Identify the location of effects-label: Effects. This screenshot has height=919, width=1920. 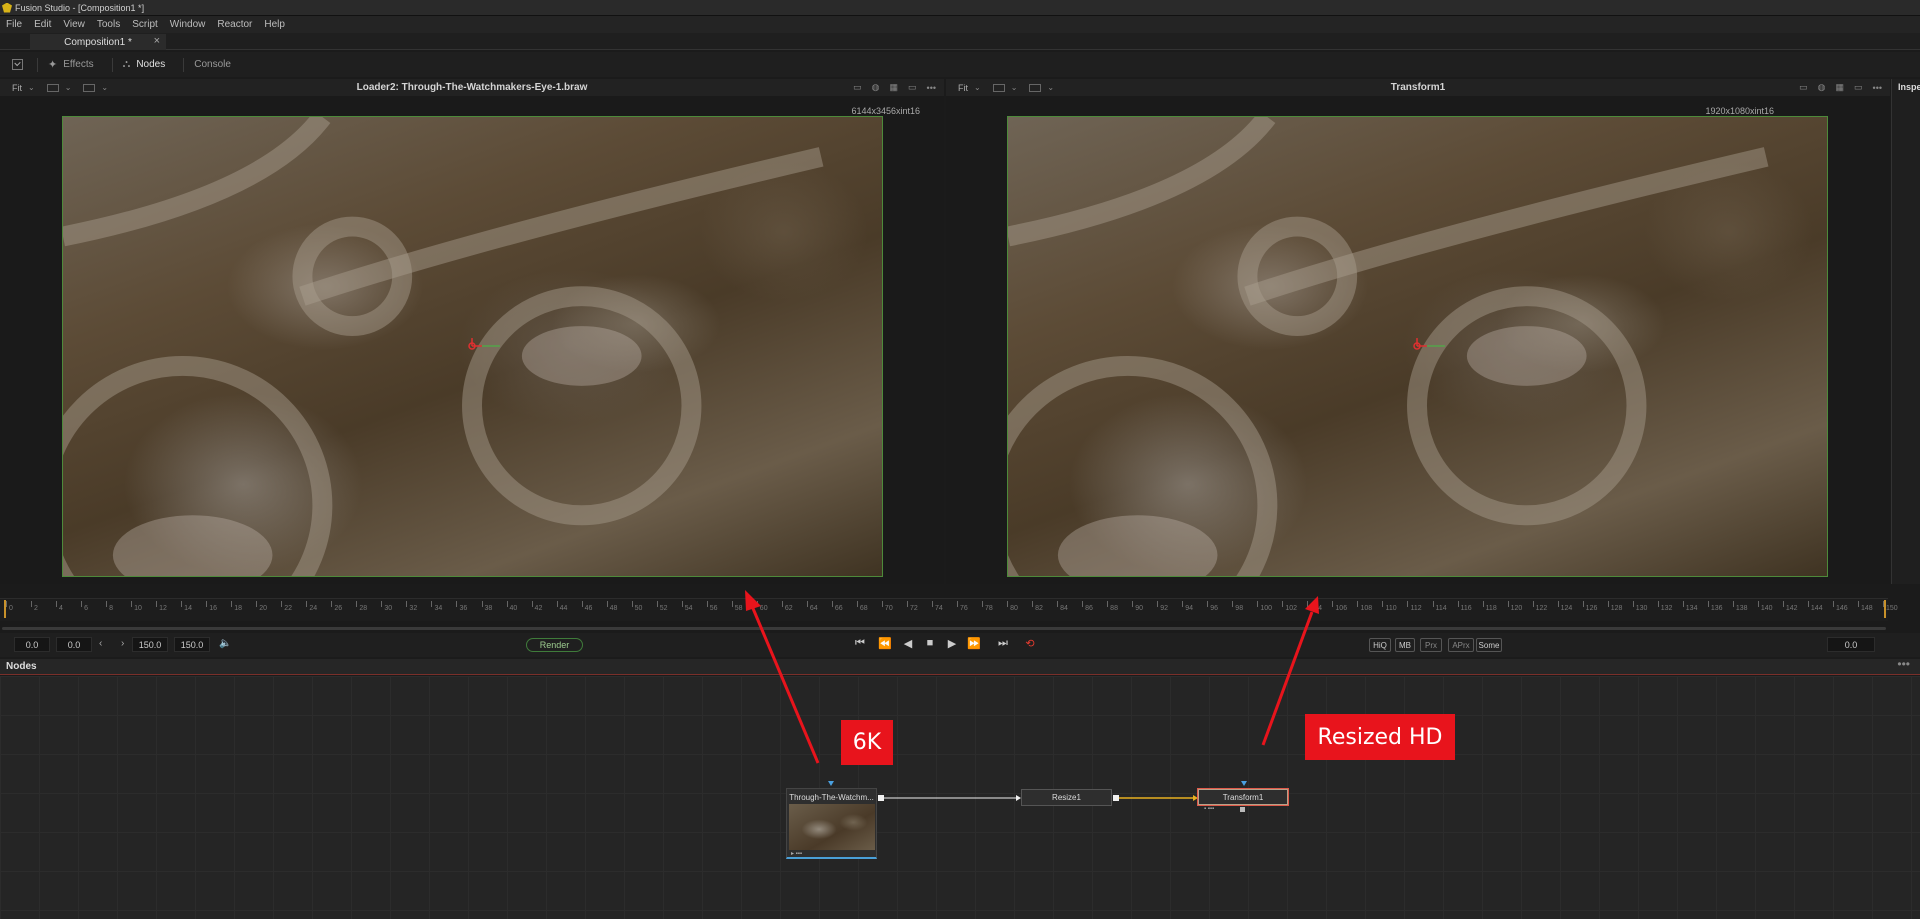
(78, 64).